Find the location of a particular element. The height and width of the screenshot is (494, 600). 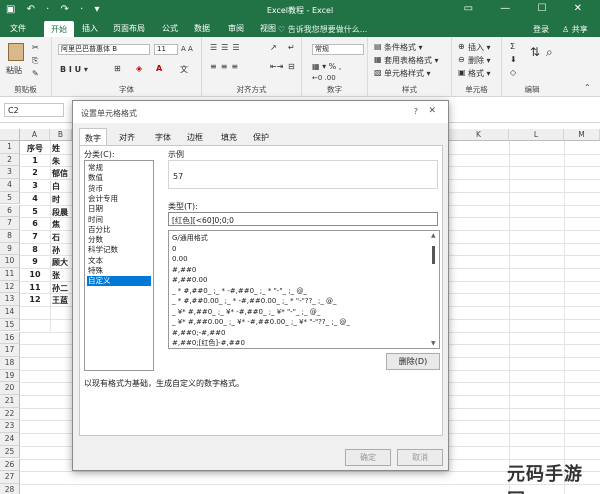

cell-a5: 4 is located at coordinates (35, 198).